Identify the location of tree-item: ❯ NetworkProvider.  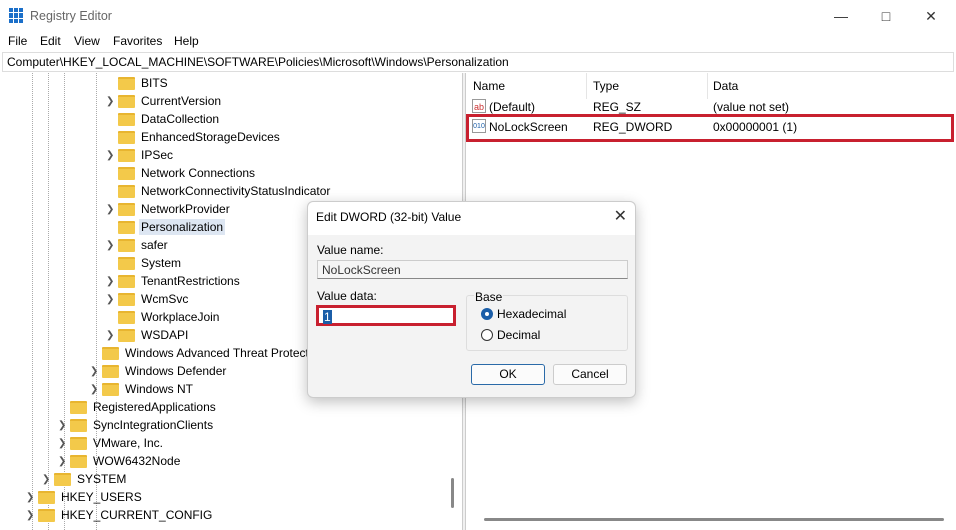
(169, 209).